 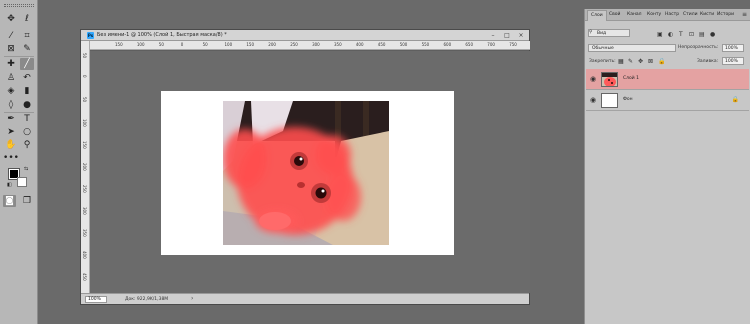 What do you see at coordinates (690, 14) in the screenshot?
I see `tab-styles: Стили` at bounding box center [690, 14].